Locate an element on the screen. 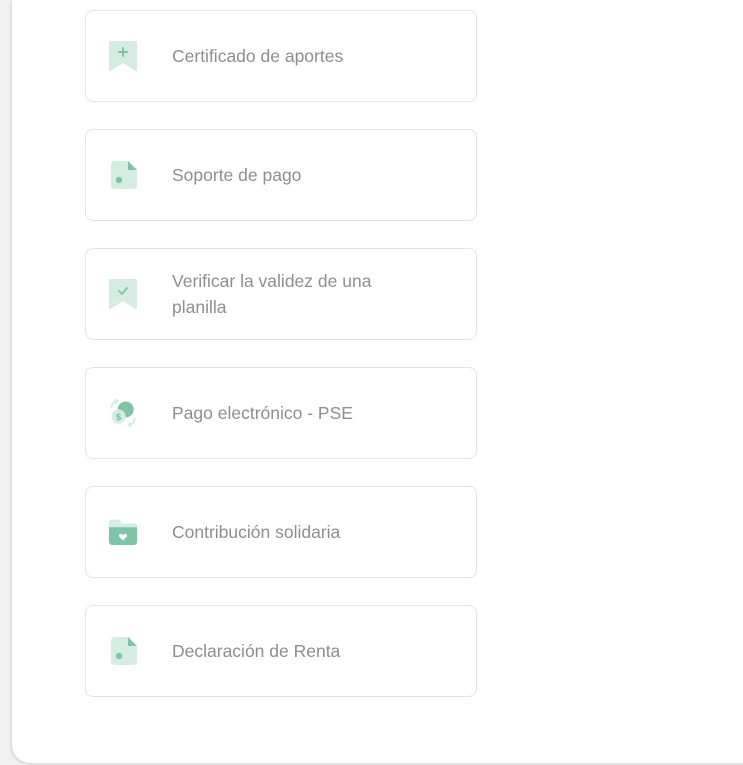 The height and width of the screenshot is (765, 743). menu-item-pago-pse: $ Pago electrónico - PSE is located at coordinates (281, 413).